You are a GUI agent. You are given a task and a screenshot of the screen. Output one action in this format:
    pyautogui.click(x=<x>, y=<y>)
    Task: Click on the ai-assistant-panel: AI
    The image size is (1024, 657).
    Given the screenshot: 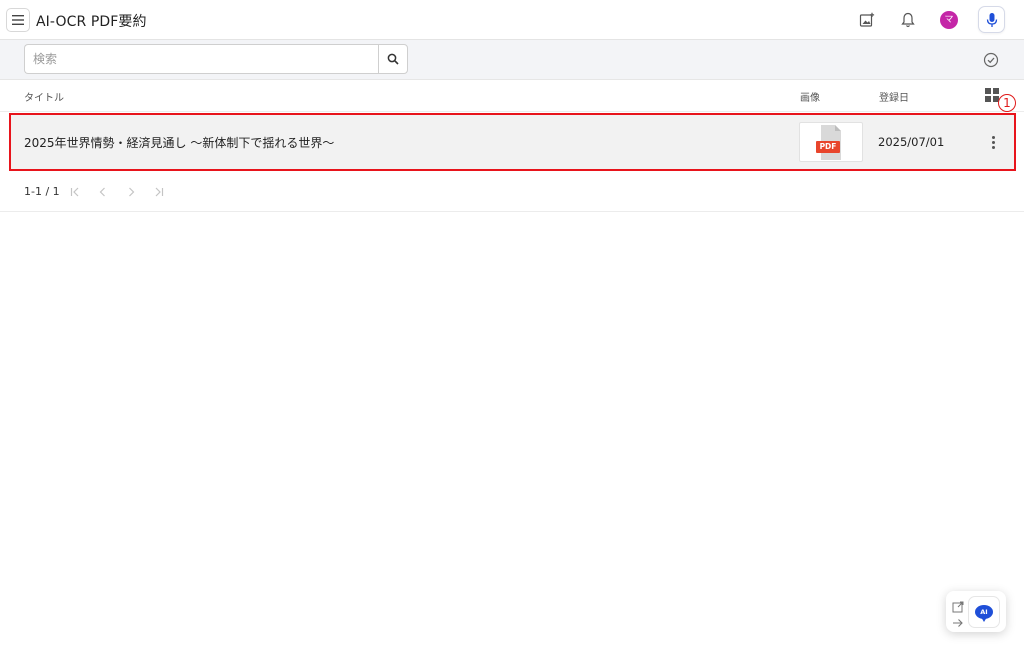 What is the action you would take?
    pyautogui.click(x=976, y=611)
    